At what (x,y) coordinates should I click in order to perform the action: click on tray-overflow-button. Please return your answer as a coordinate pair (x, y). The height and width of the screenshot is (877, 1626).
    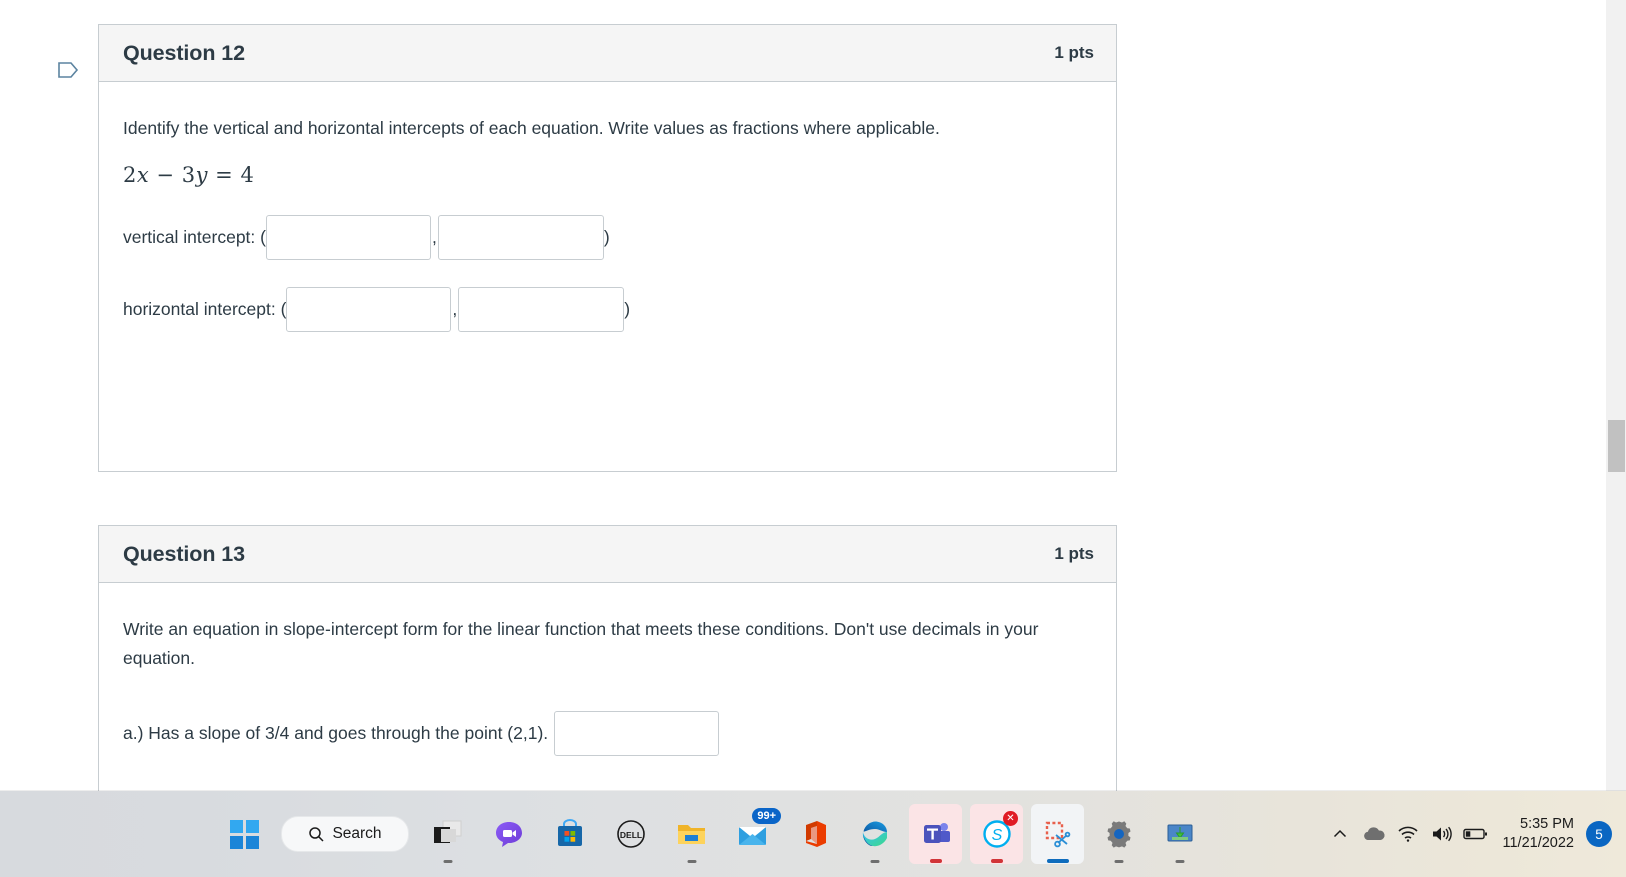
    Looking at the image, I should click on (1340, 834).